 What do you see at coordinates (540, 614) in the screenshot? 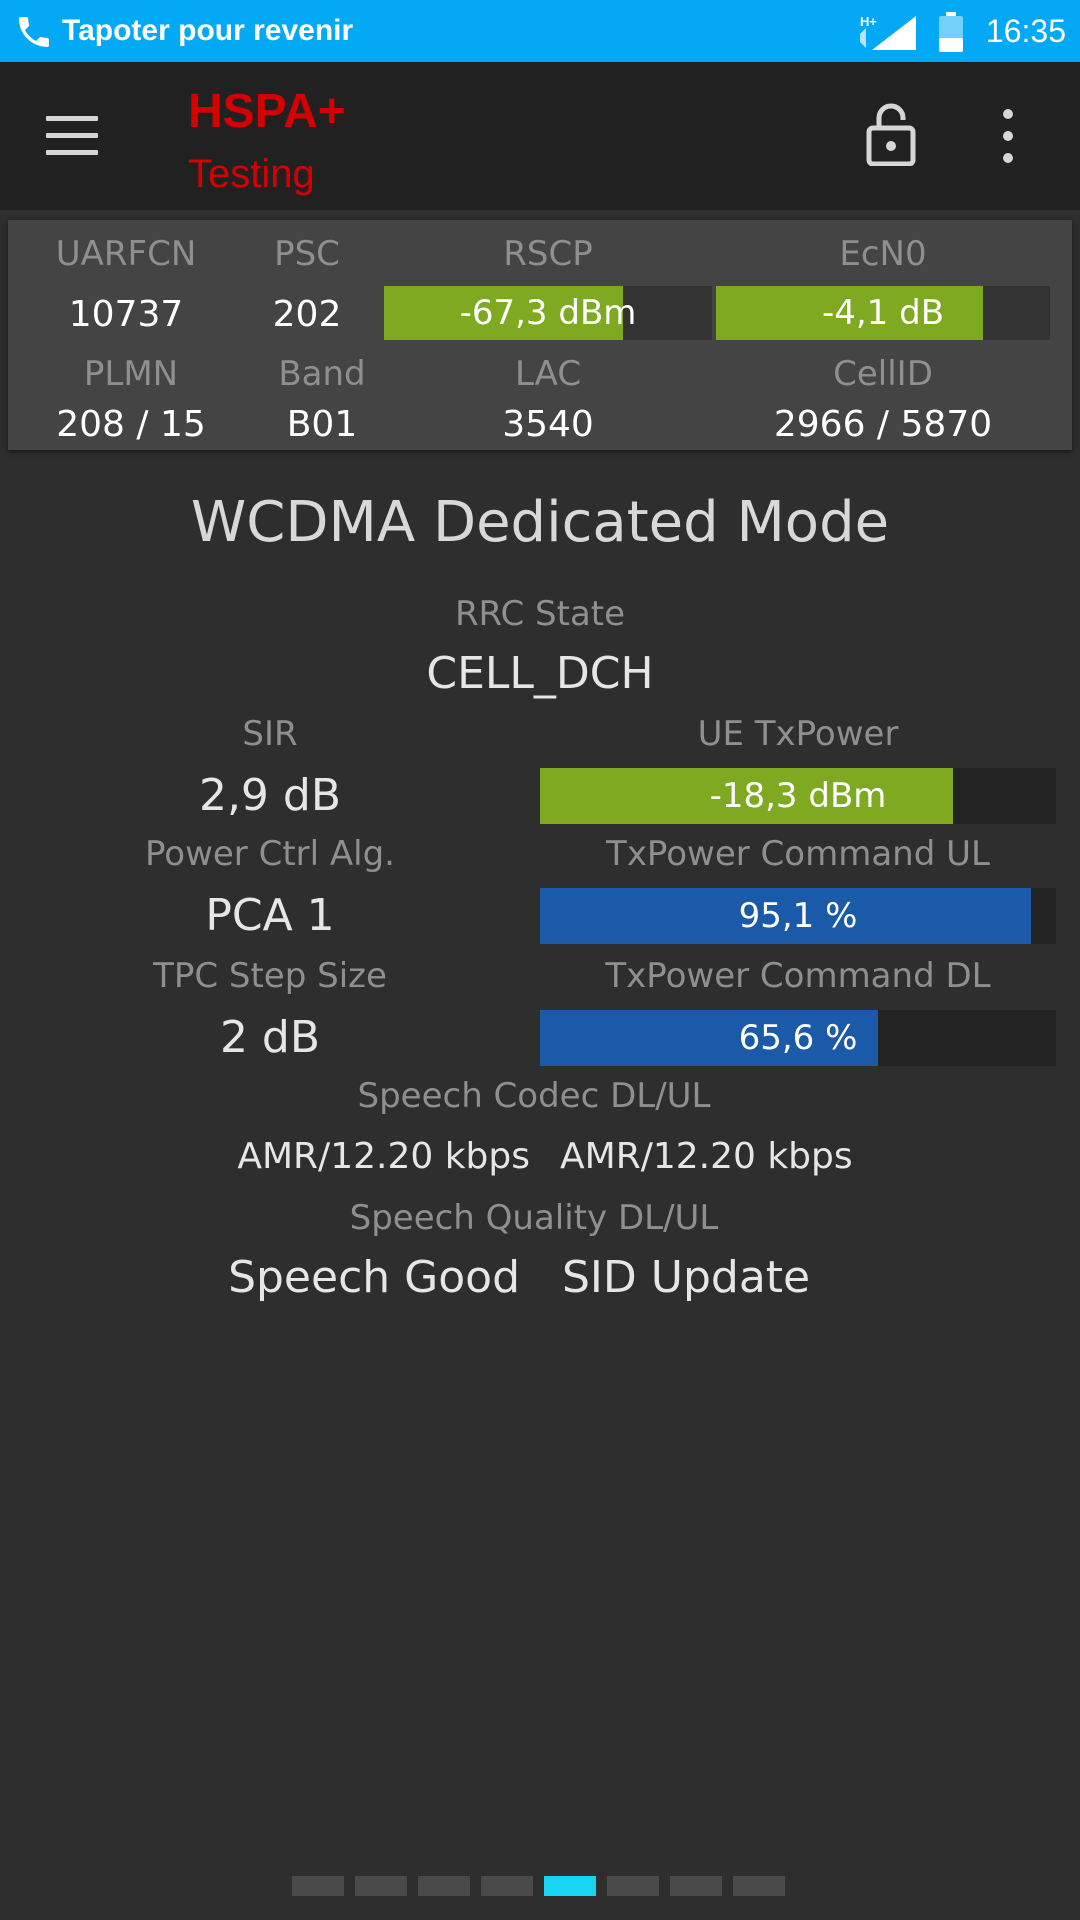
I see `rrc-state-label: RRC State` at bounding box center [540, 614].